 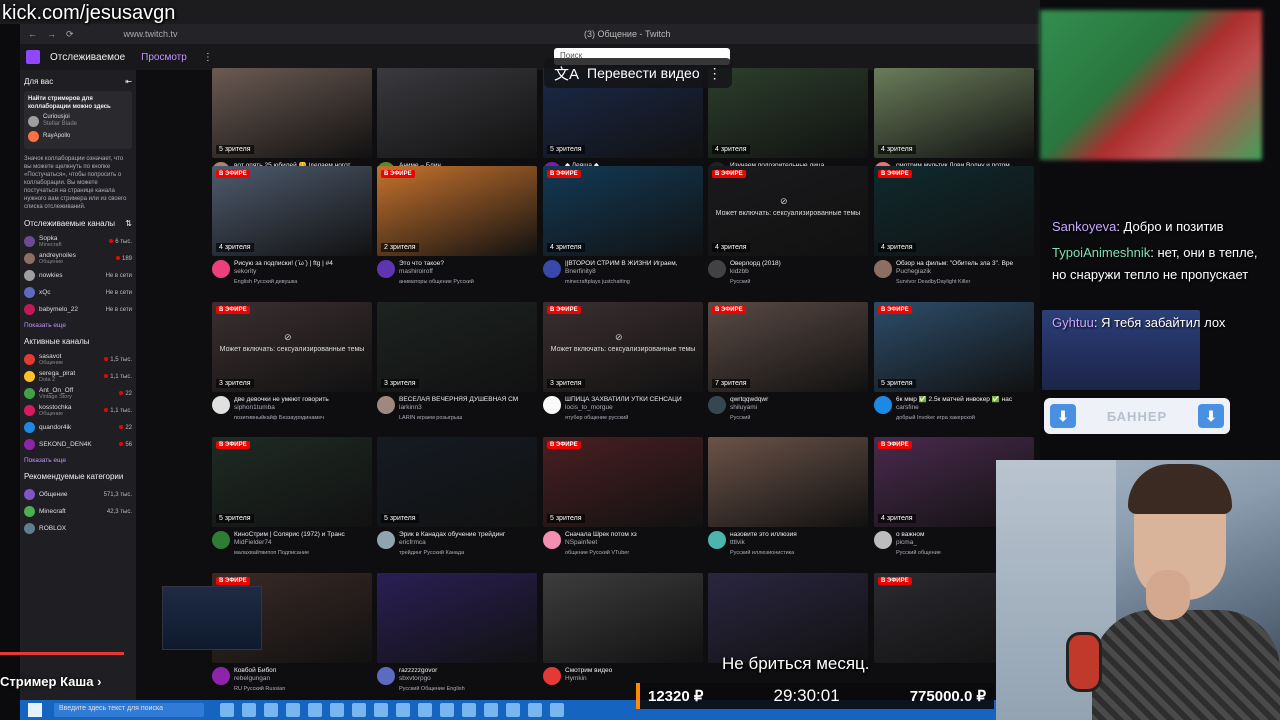 What do you see at coordinates (303, 543) in the screenshot?
I see `streamer-name: MidFielder74` at bounding box center [303, 543].